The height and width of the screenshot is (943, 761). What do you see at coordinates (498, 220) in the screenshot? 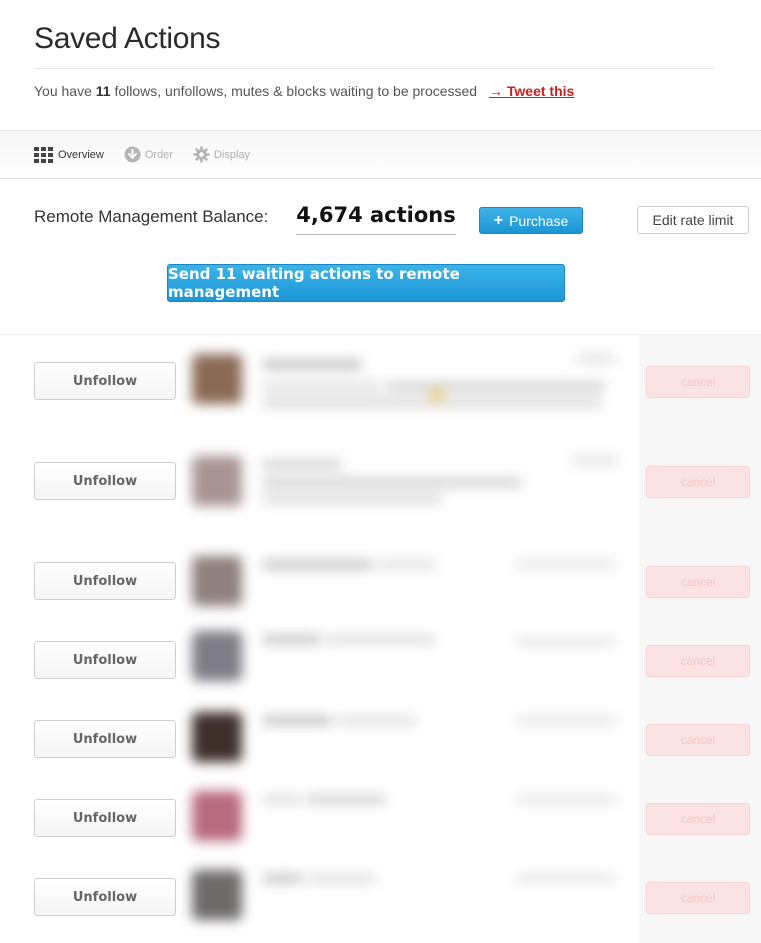
I see `plus-icon: +` at bounding box center [498, 220].